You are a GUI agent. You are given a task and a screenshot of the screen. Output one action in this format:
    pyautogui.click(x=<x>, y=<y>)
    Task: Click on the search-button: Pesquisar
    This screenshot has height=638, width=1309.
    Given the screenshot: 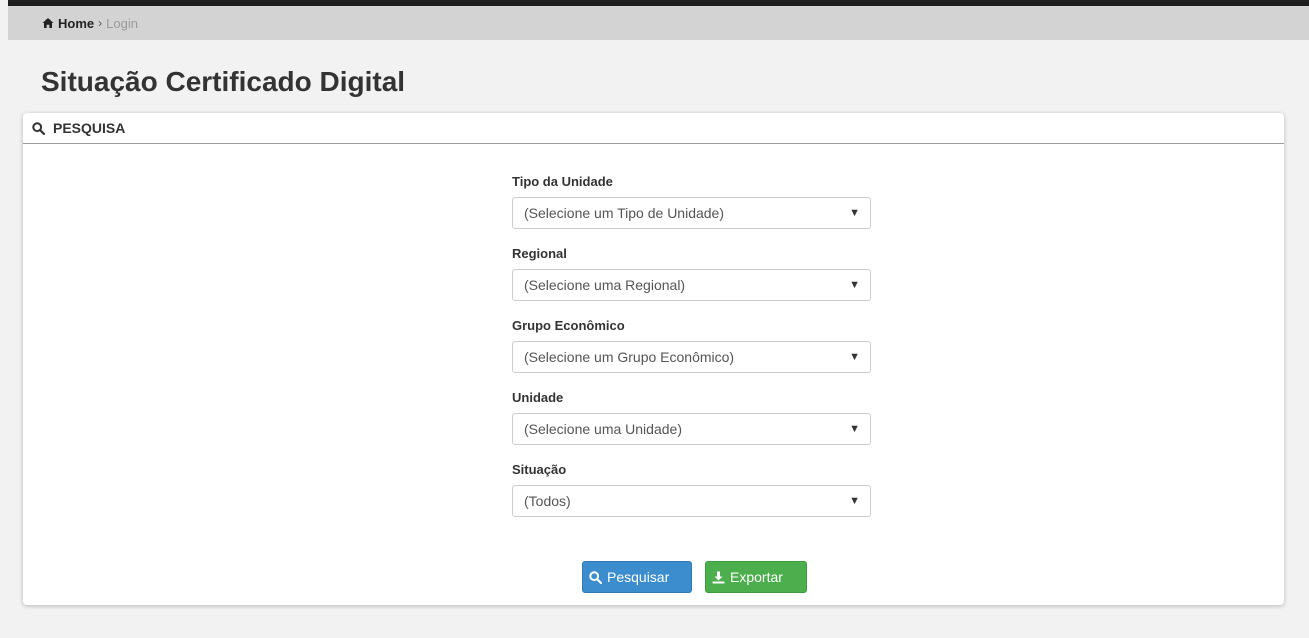 What is the action you would take?
    pyautogui.click(x=637, y=577)
    